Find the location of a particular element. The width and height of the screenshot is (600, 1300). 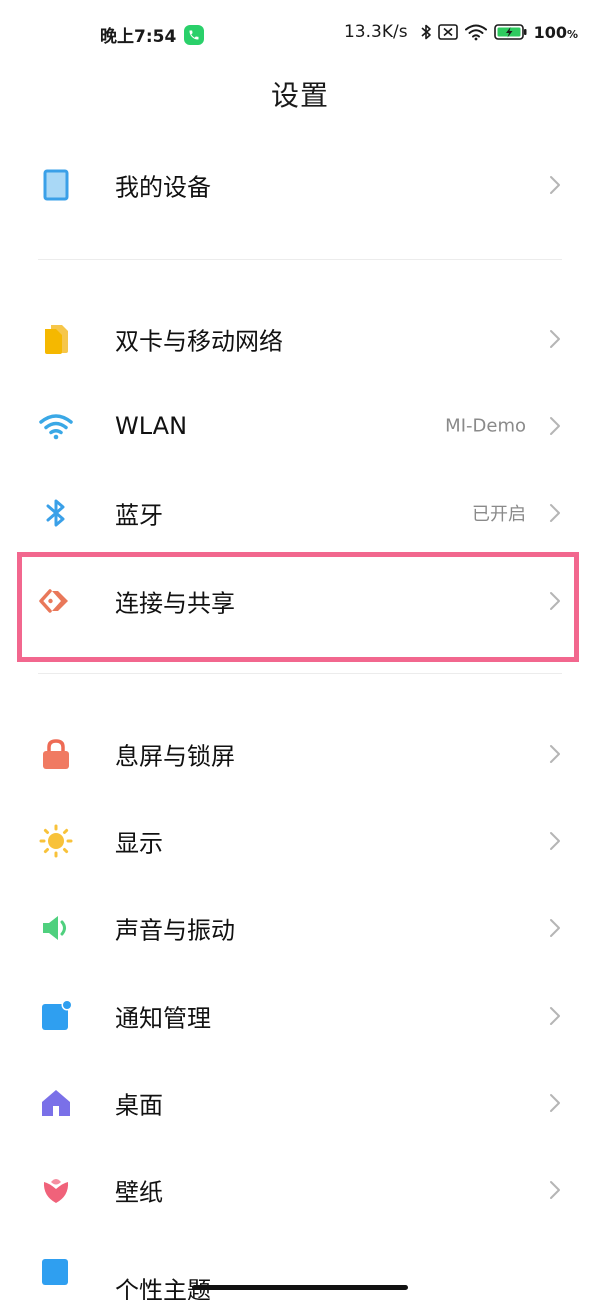

settings-item-wlan: WLAN MI-Demo is located at coordinates (300, 425).